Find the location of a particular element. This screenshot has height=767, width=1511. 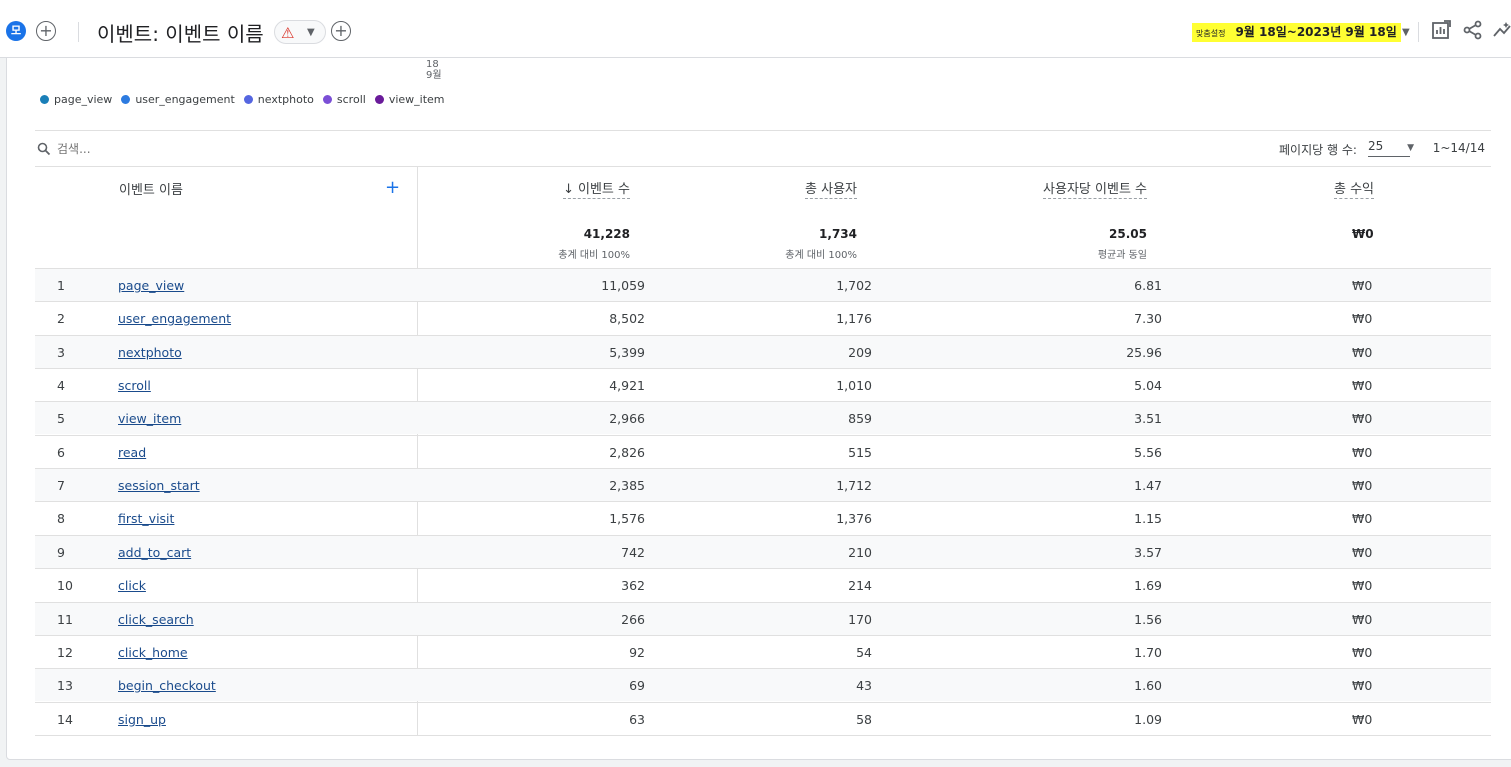

table-bottom-border is located at coordinates (763, 735).